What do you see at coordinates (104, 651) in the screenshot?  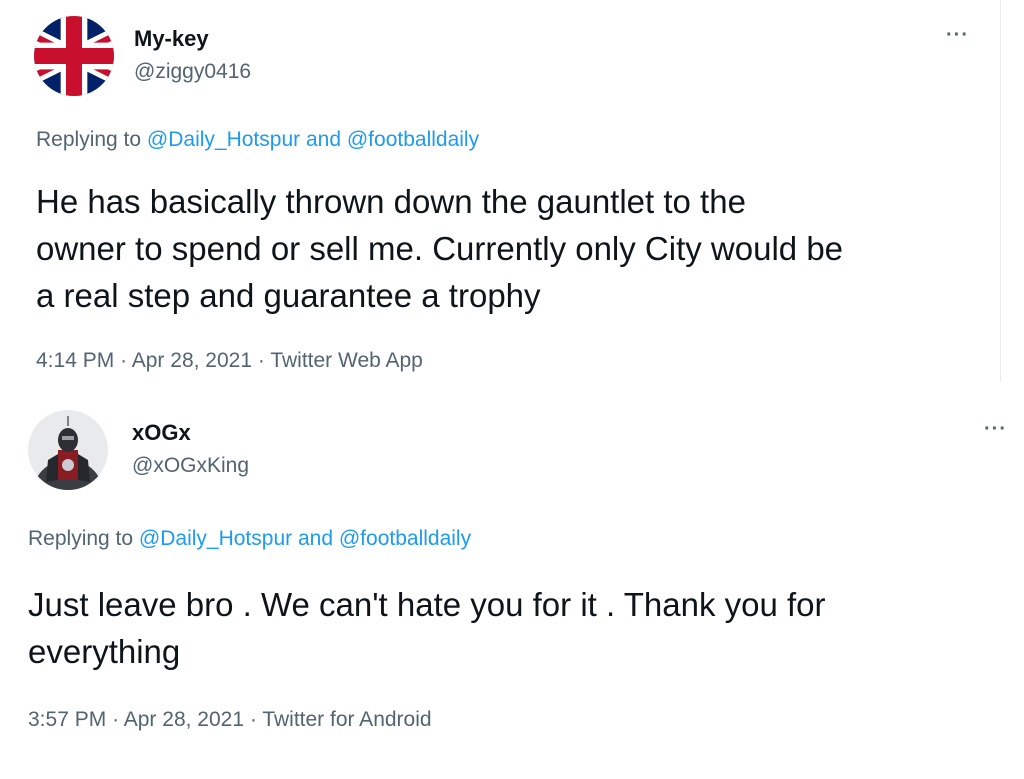 I see `tweet-text-line: everything` at bounding box center [104, 651].